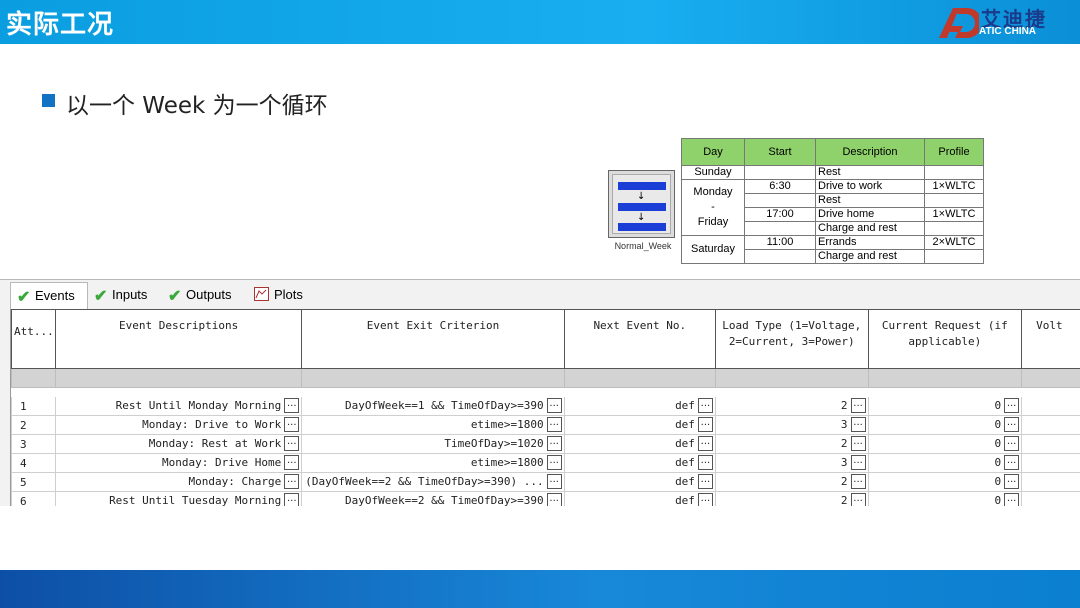  Describe the element at coordinates (780, 256) in the screenshot. I see `schedule-start` at that location.